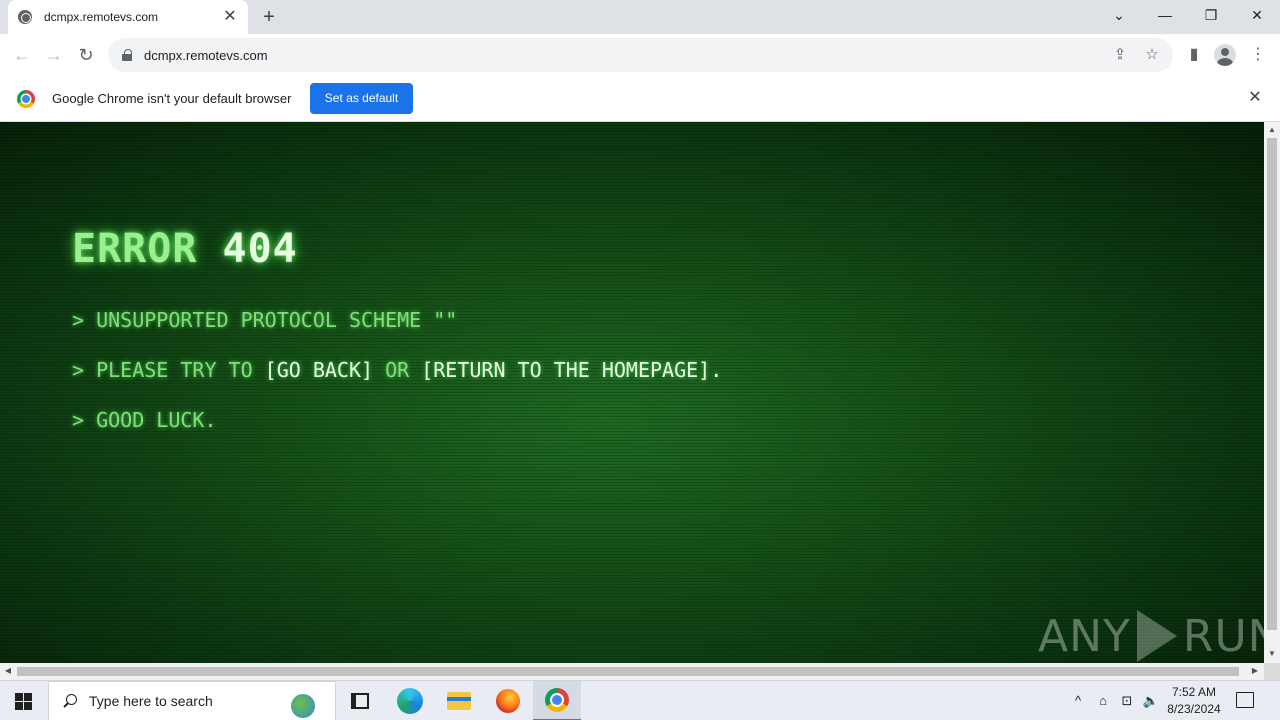  I want to click on firefox-taskbar-button, so click(508, 700).